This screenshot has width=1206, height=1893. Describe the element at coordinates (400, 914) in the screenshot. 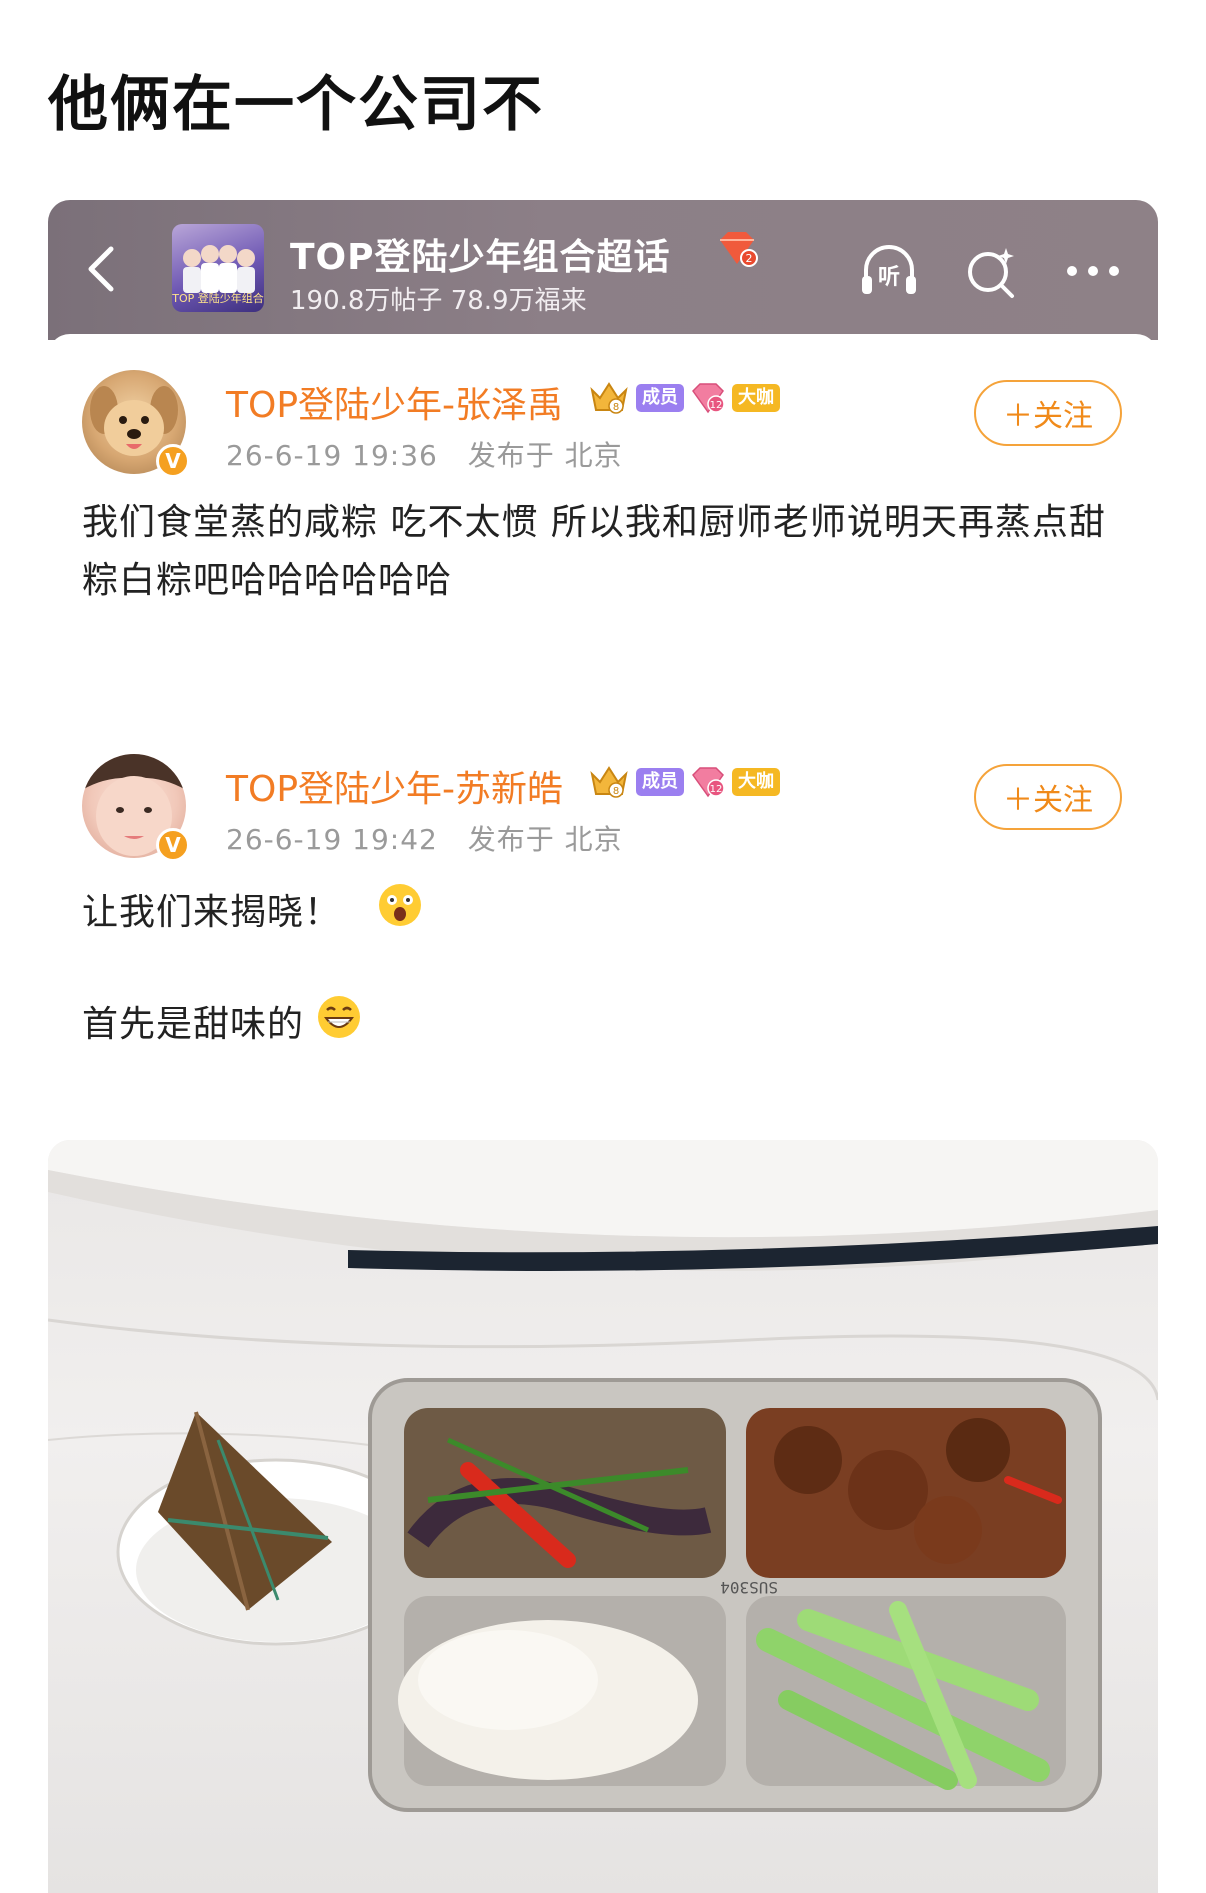

I see `shocked-emoji-icon` at that location.